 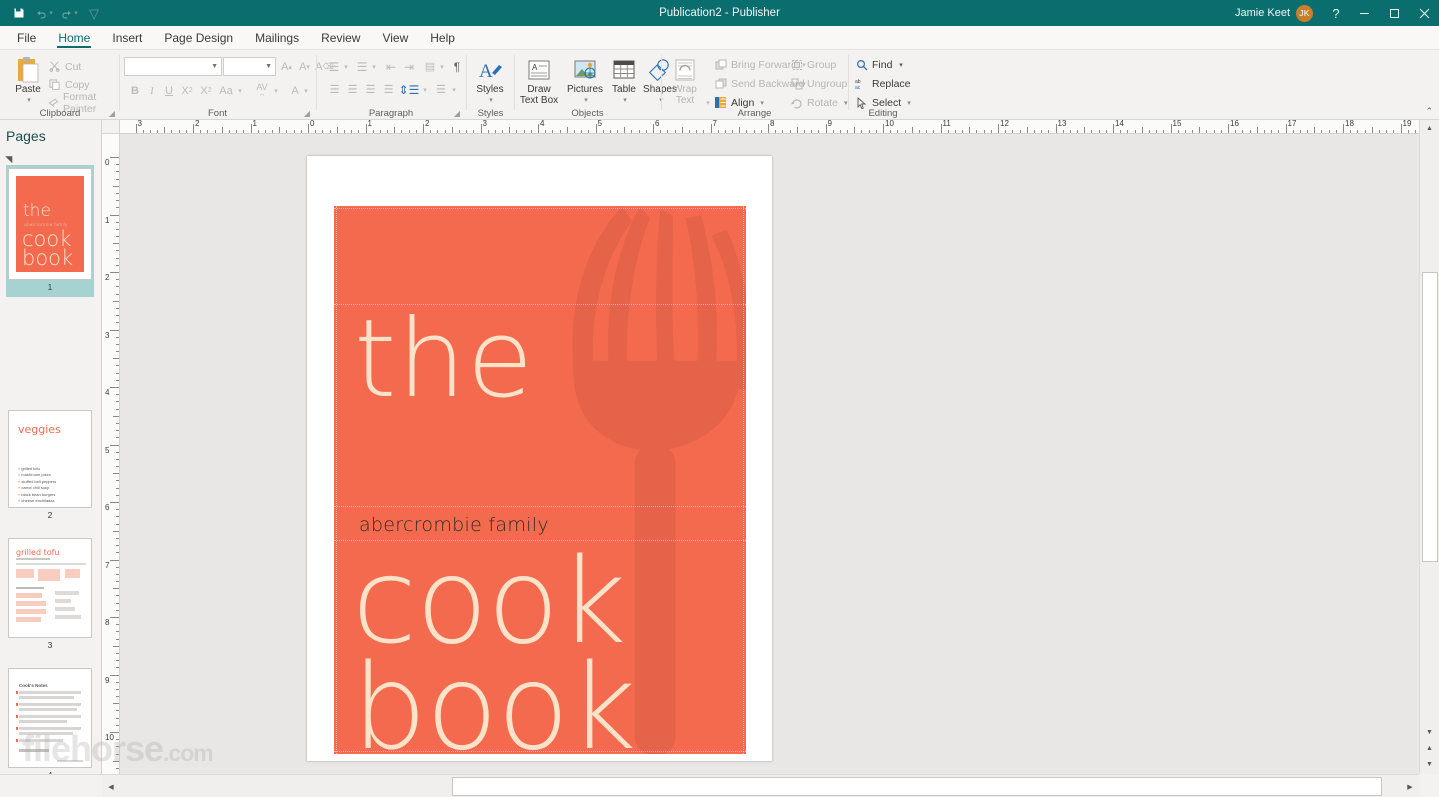 What do you see at coordinates (1394, 13) in the screenshot?
I see `maximize-button` at bounding box center [1394, 13].